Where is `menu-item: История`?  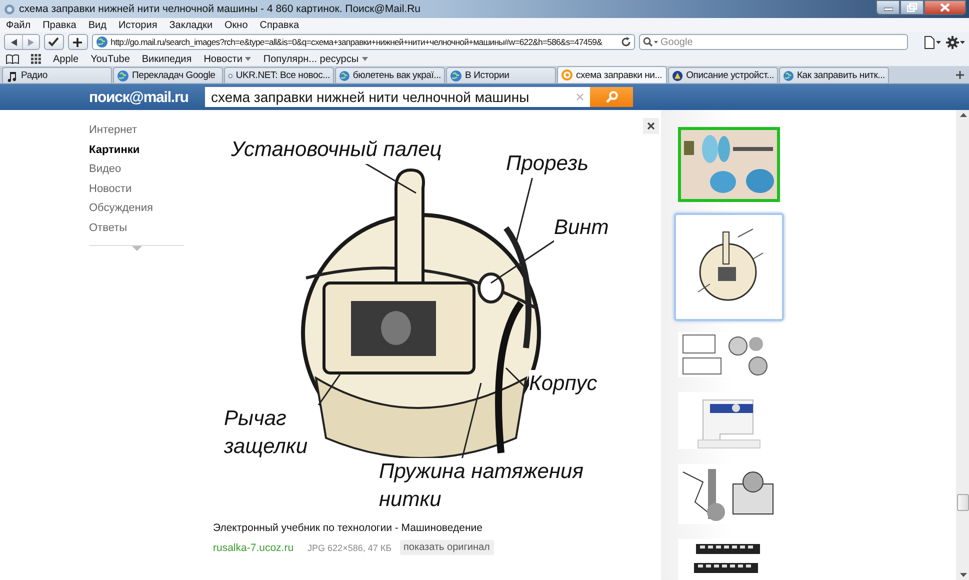 menu-item: История is located at coordinates (138, 25).